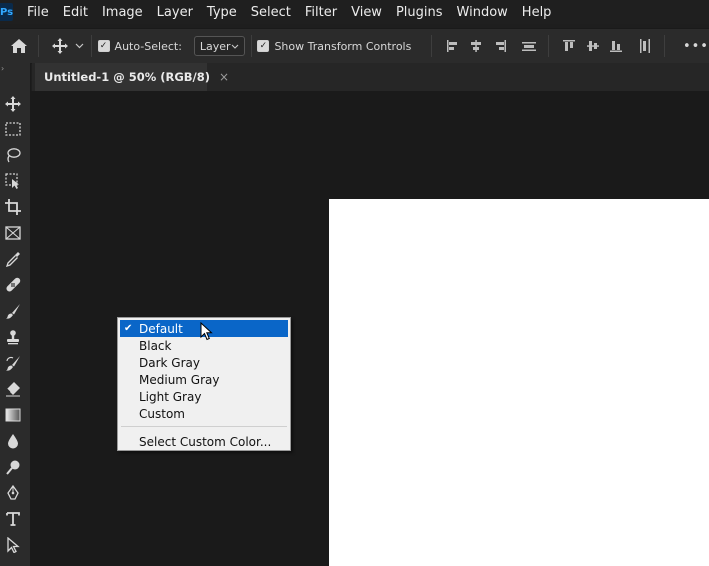  What do you see at coordinates (179, 379) in the screenshot?
I see `menu-item-label: Medium Gray` at bounding box center [179, 379].